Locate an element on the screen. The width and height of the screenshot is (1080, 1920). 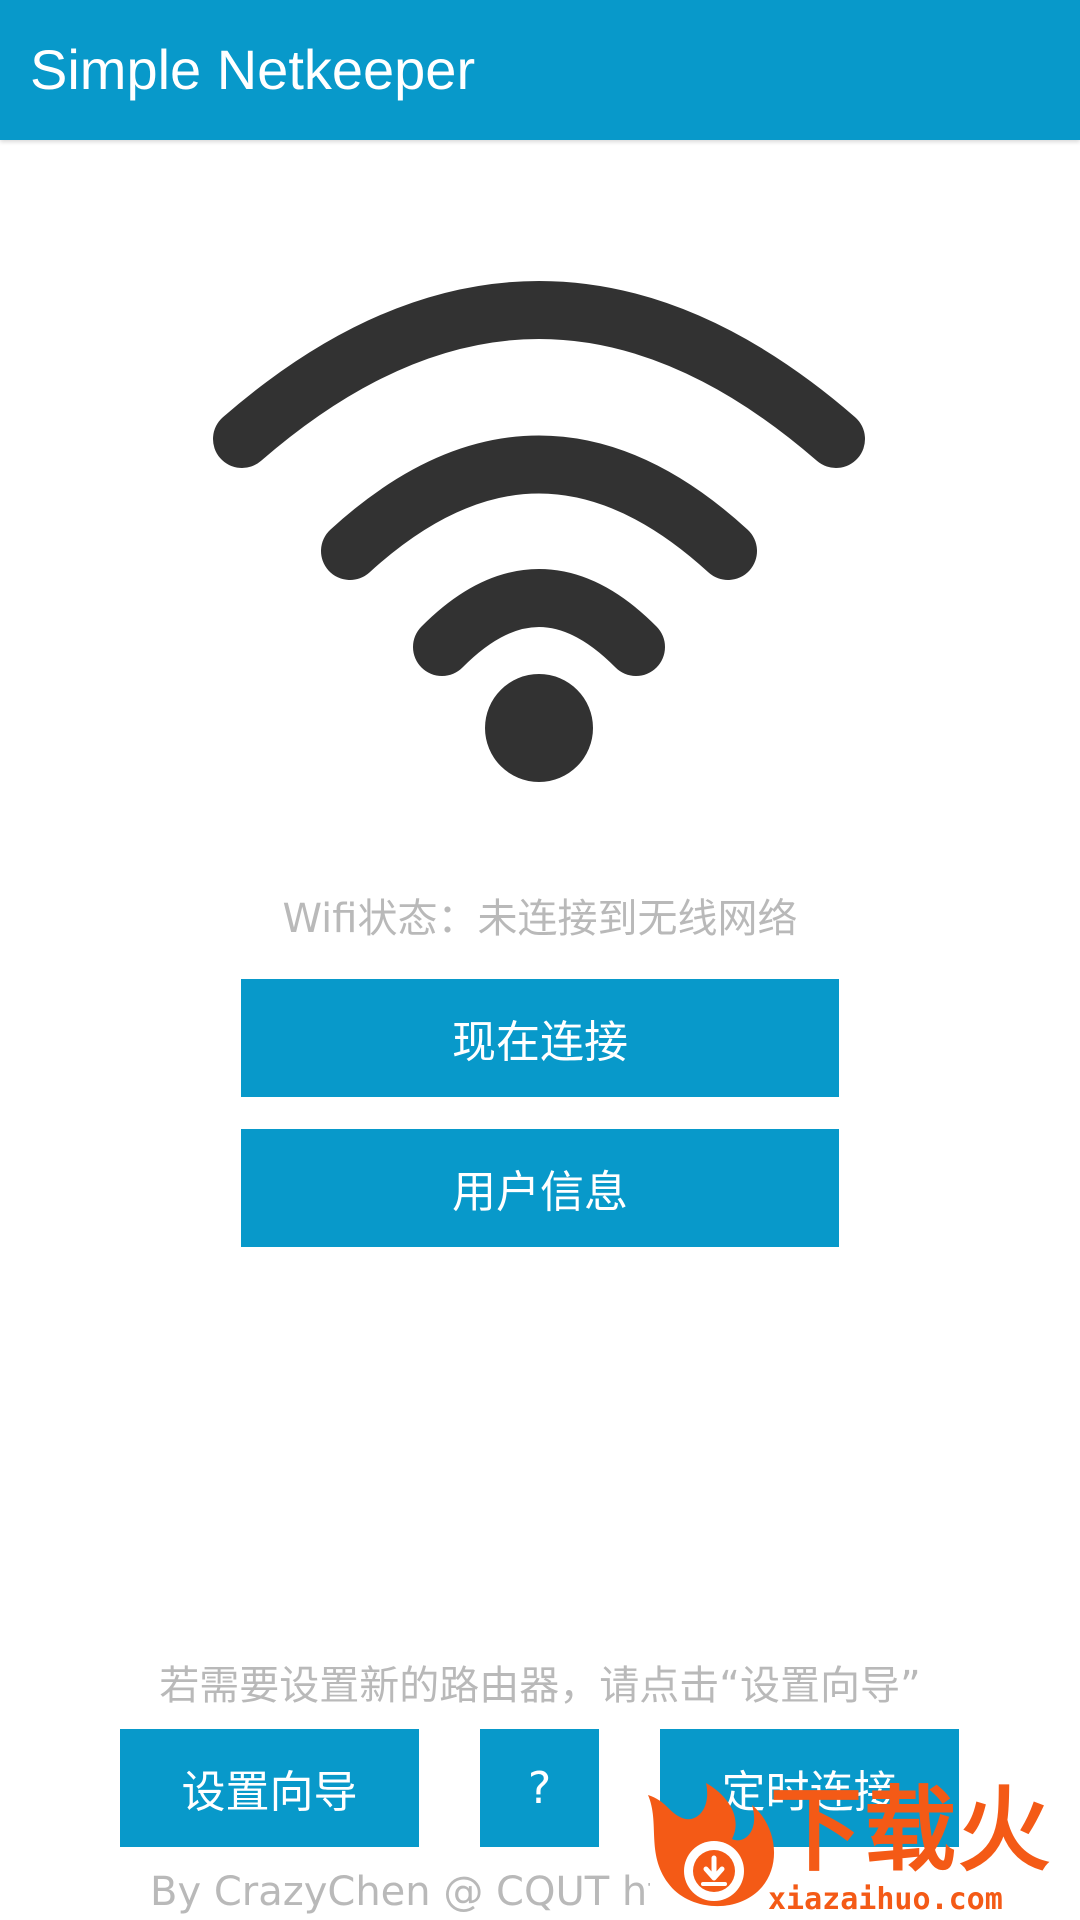
app-bar: Simple Netkeeper is located at coordinates (540, 70).